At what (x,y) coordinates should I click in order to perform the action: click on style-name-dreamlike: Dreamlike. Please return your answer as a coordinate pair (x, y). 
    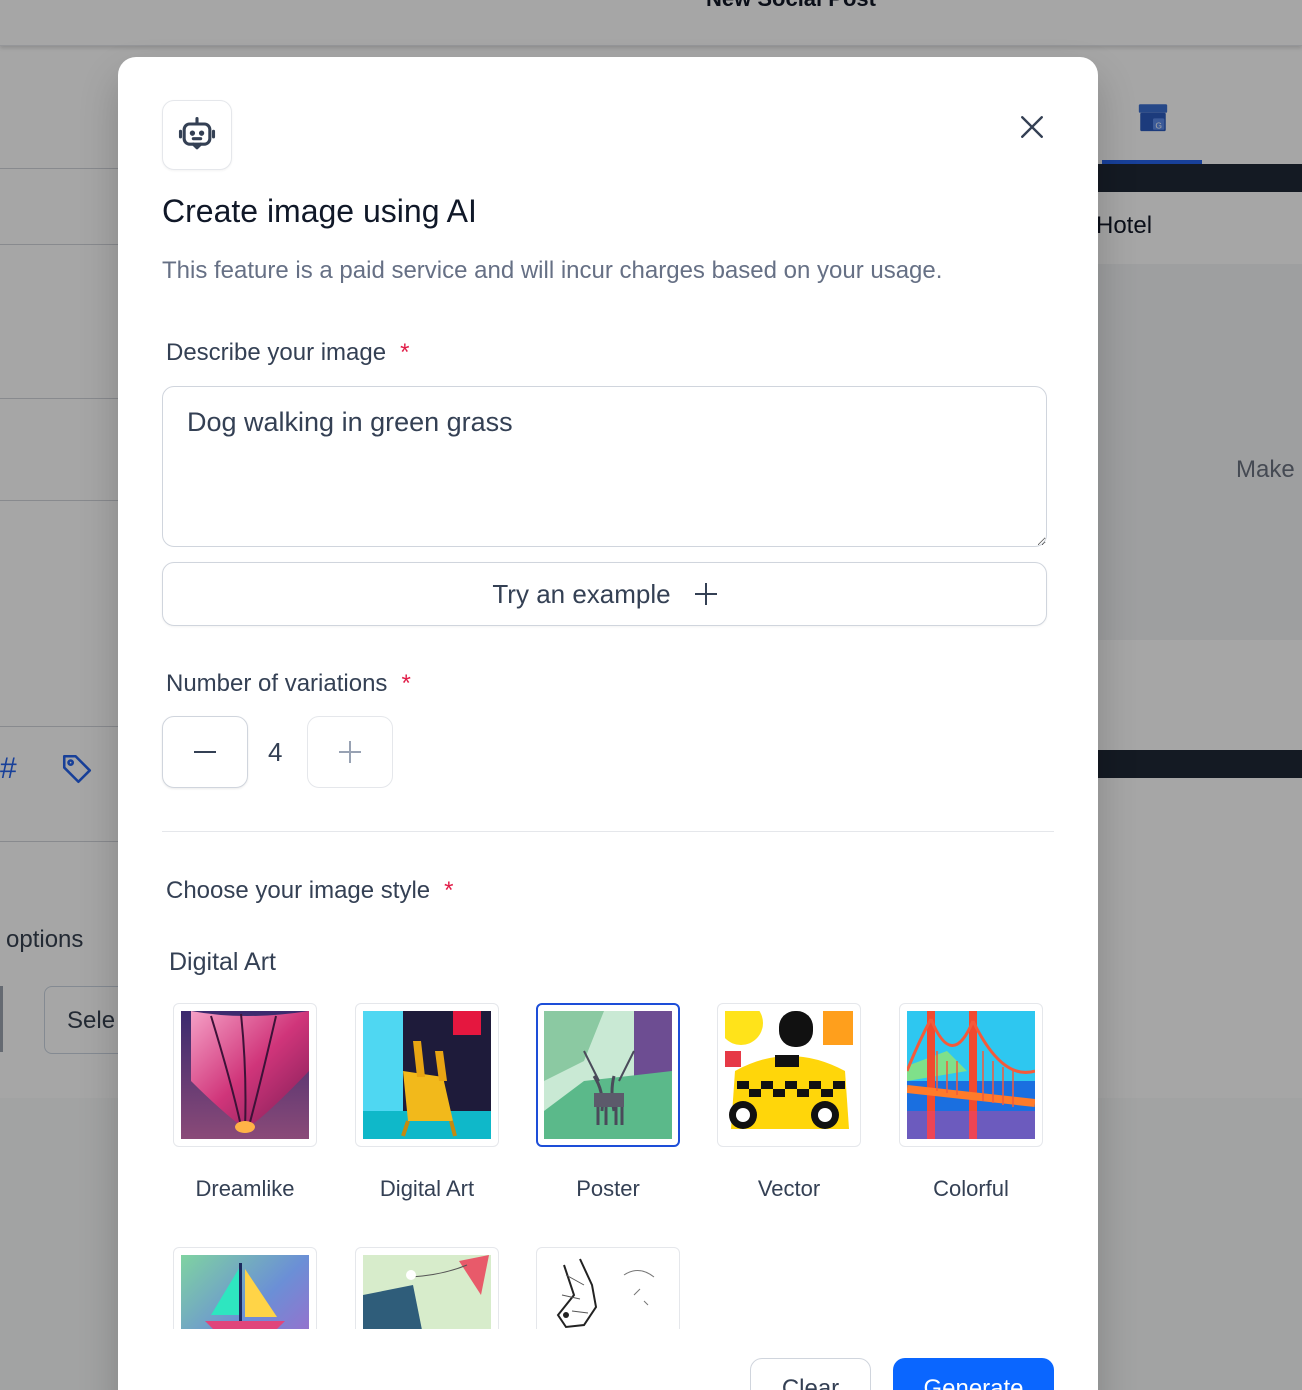
    Looking at the image, I should click on (245, 1188).